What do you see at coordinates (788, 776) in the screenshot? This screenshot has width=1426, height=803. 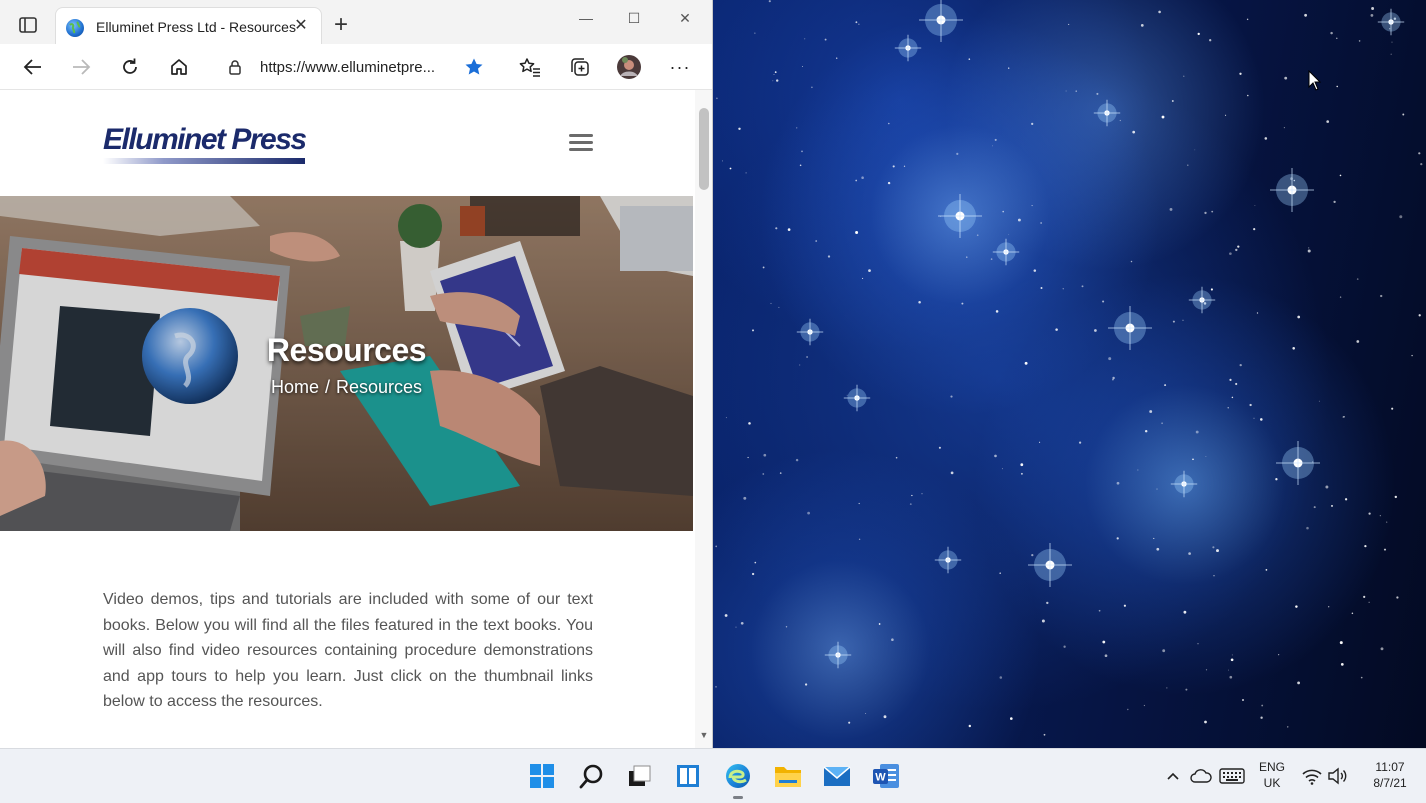 I see `file-explorer-icon` at bounding box center [788, 776].